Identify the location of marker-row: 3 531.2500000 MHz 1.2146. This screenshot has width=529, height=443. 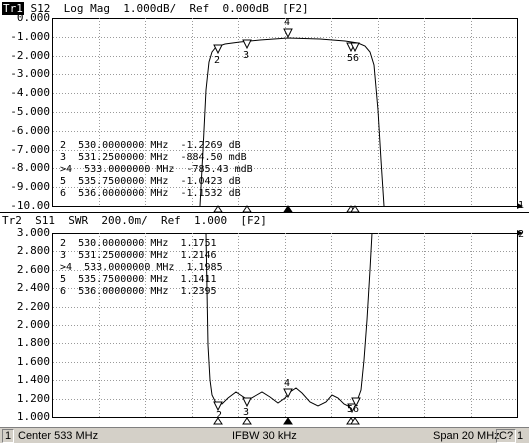
(141, 256).